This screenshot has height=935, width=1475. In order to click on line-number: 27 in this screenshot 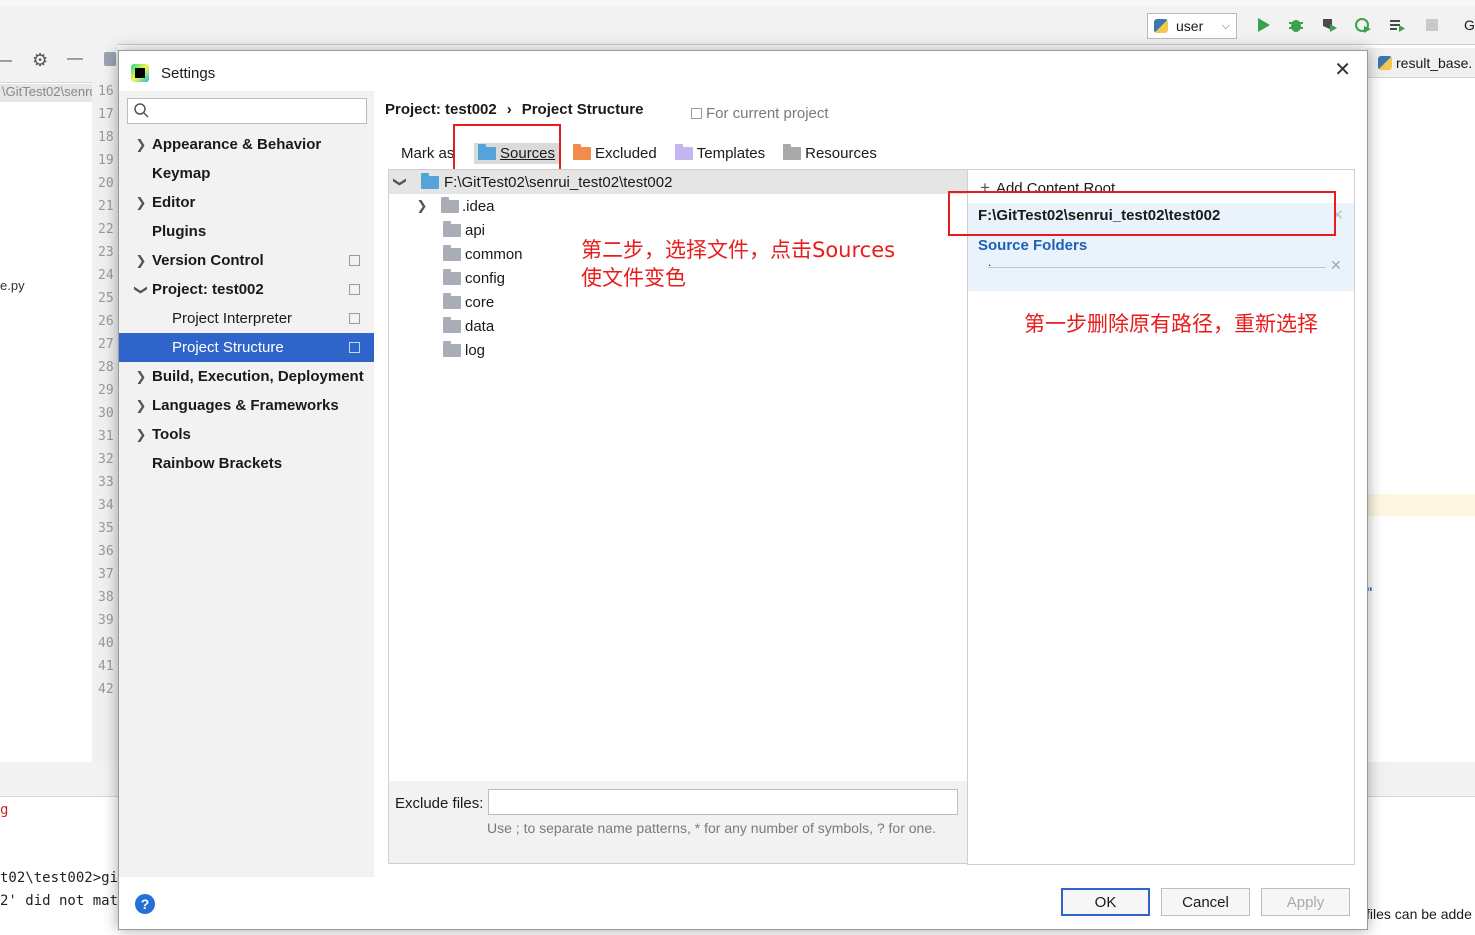, I will do `click(106, 344)`.